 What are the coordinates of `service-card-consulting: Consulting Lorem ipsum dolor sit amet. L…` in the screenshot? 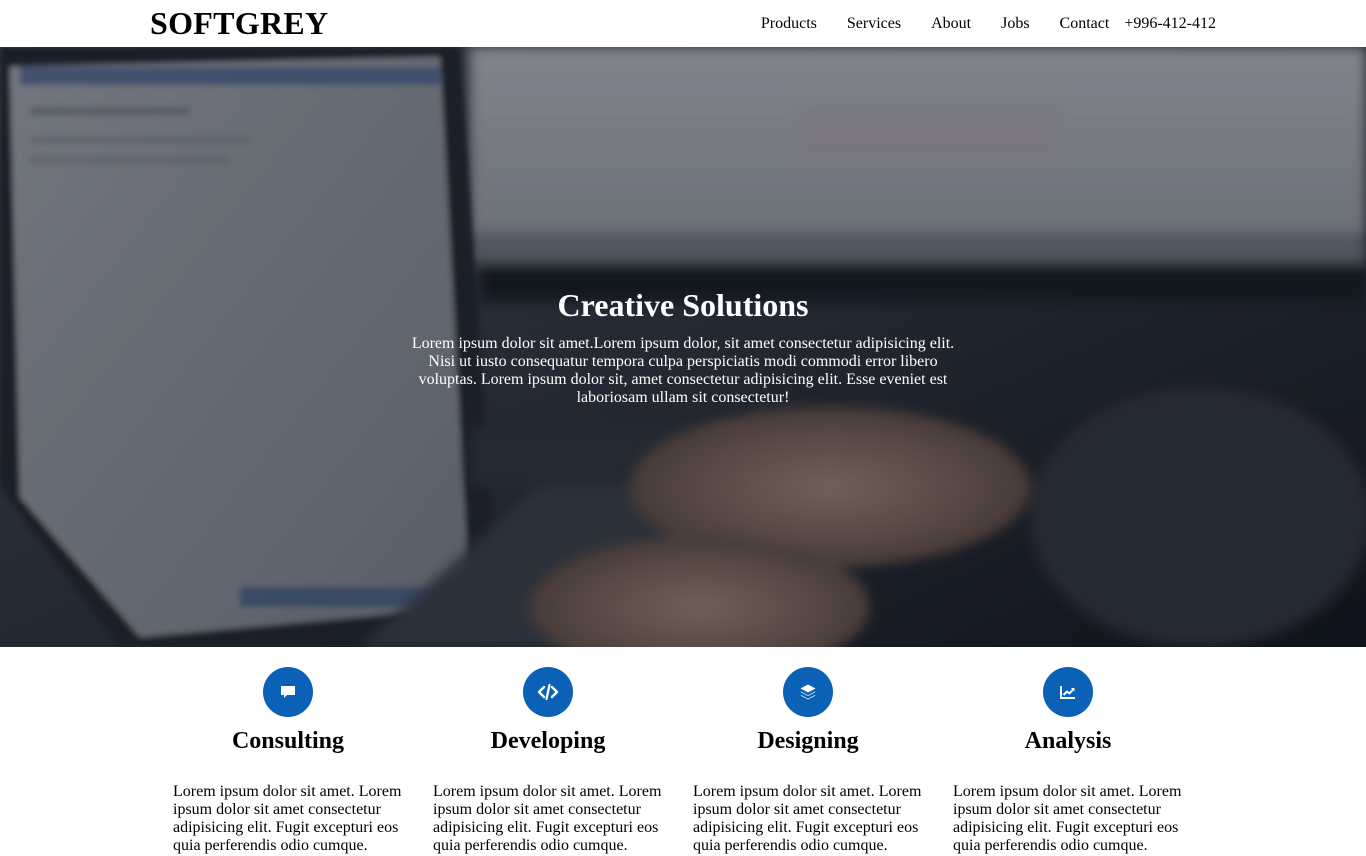 It's located at (288, 761).